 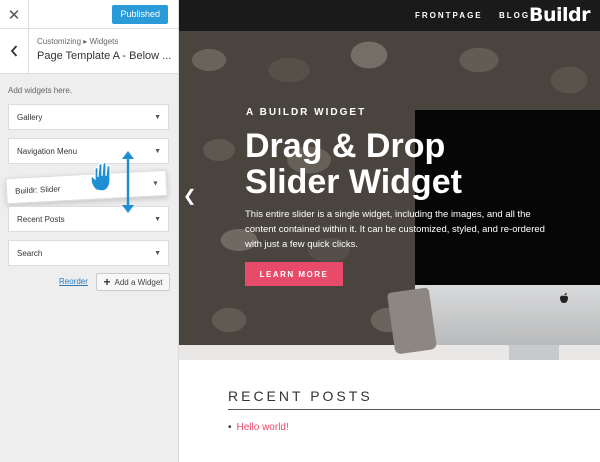 I want to click on hero-title: Drag & Drop Slider Widget, so click(x=353, y=164).